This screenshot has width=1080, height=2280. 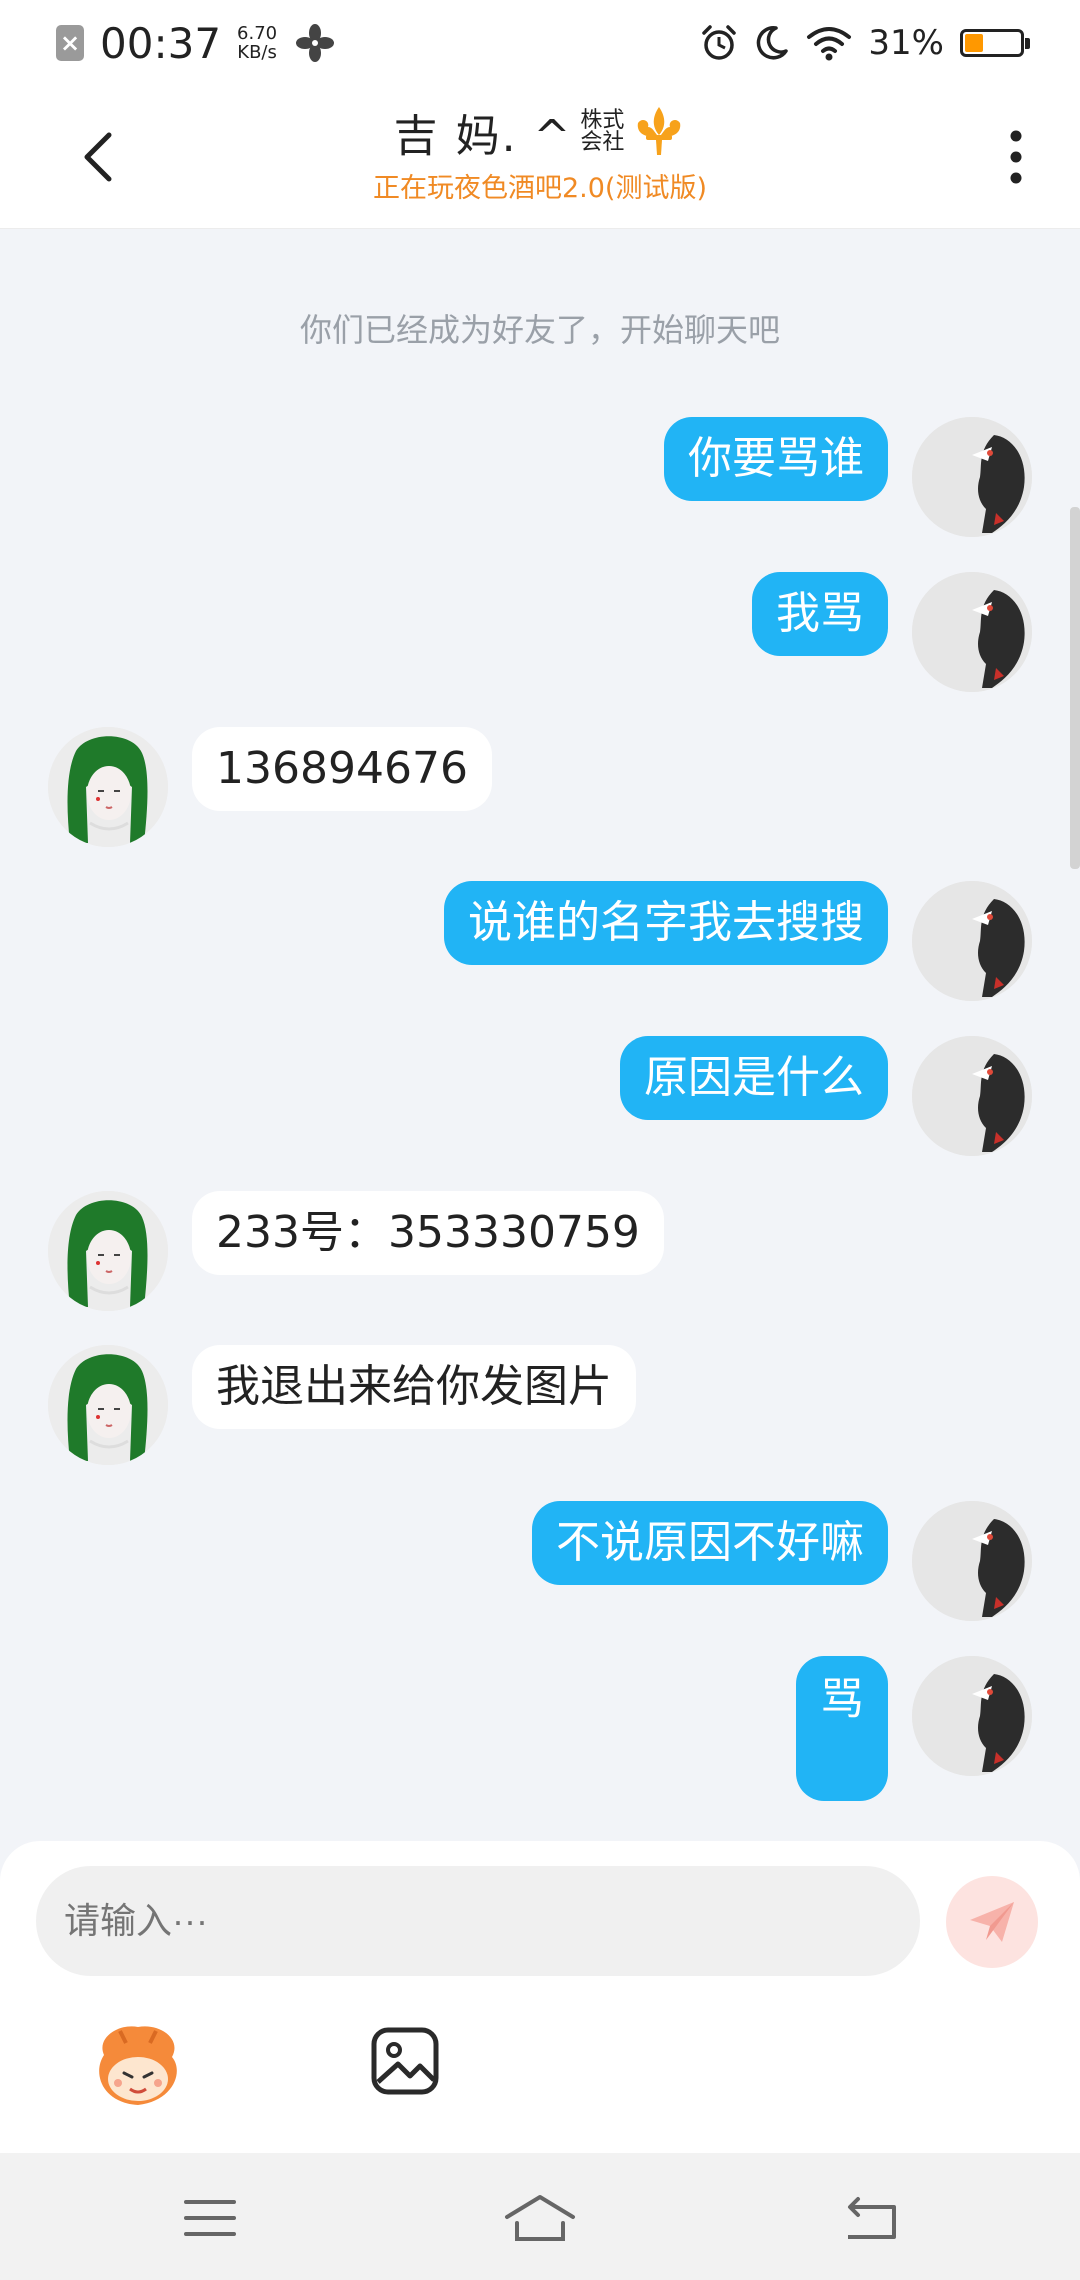 I want to click on more-options-button, so click(x=1016, y=157).